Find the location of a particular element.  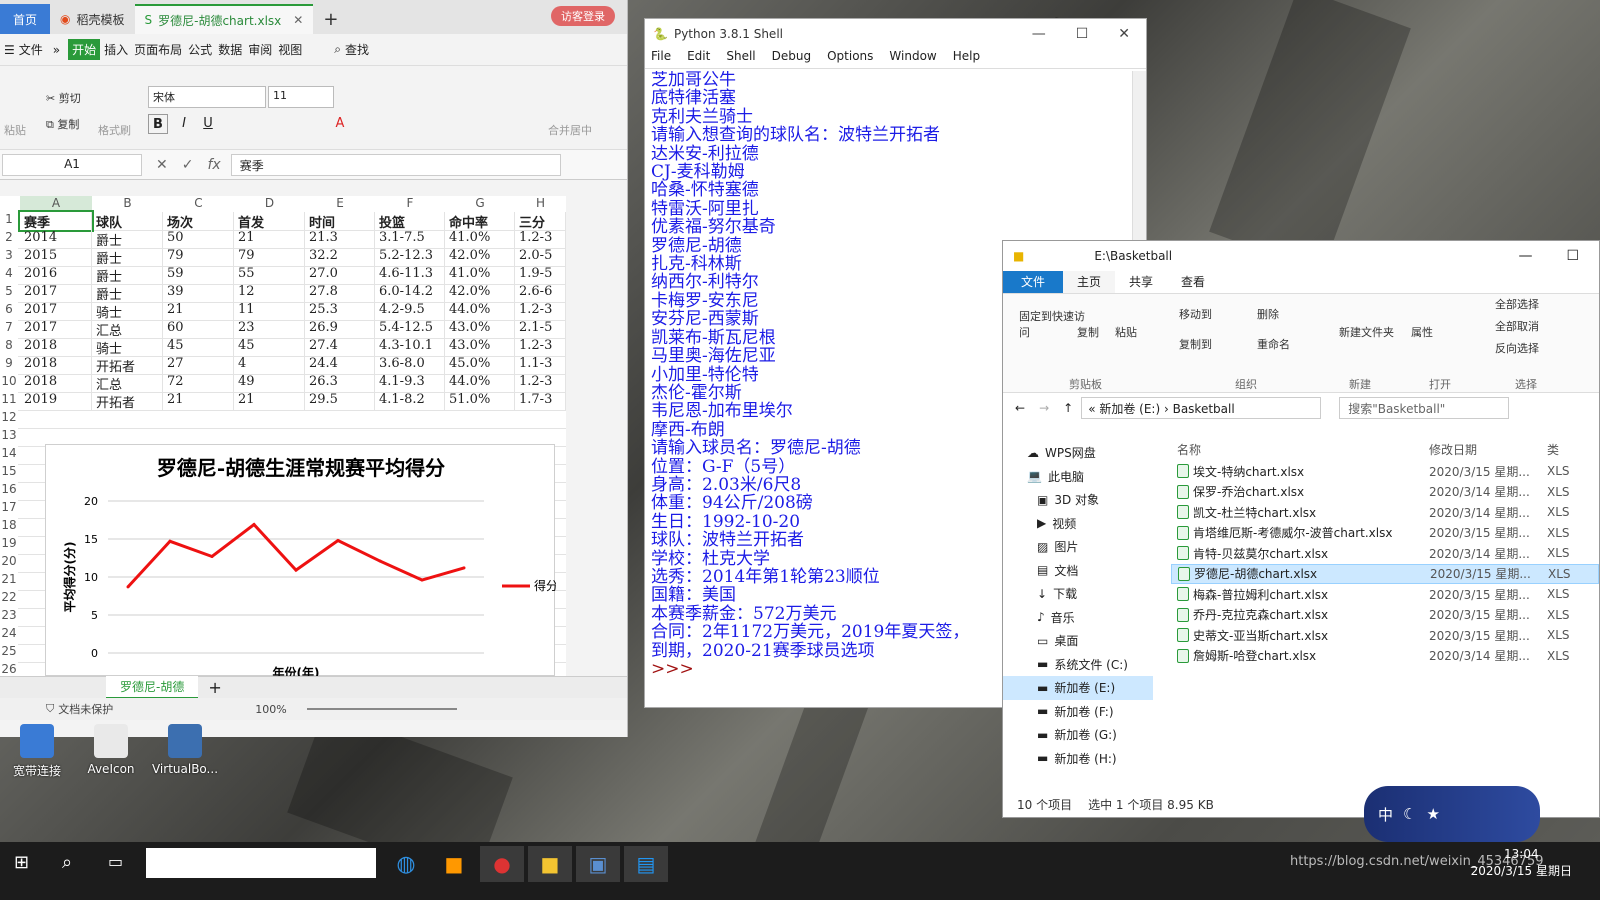

table-cell: 2.6-6 is located at coordinates (540, 293).